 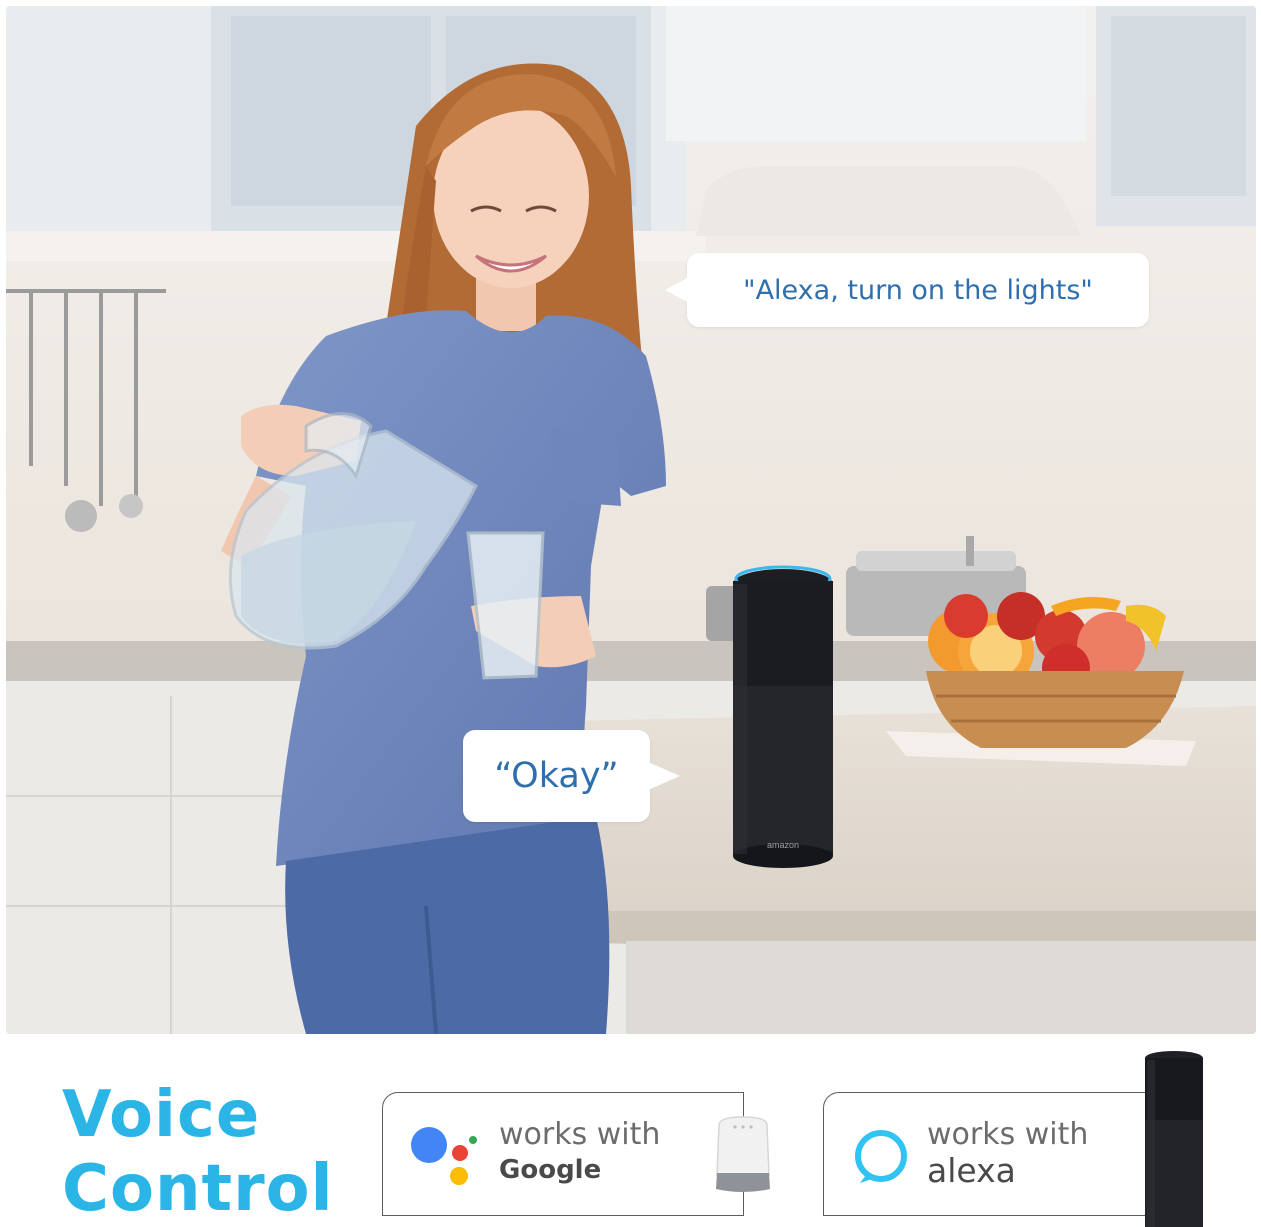 What do you see at coordinates (161, 1115) in the screenshot?
I see `title-line-voice: Voice` at bounding box center [161, 1115].